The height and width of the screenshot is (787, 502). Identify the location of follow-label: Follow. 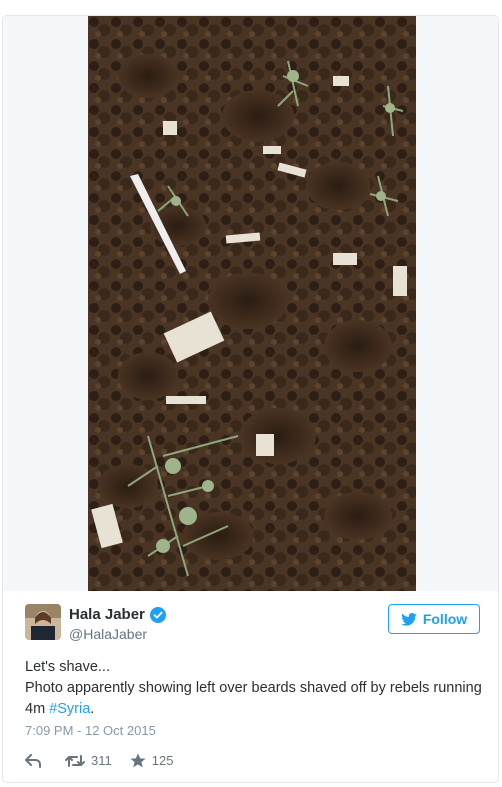
(445, 619).